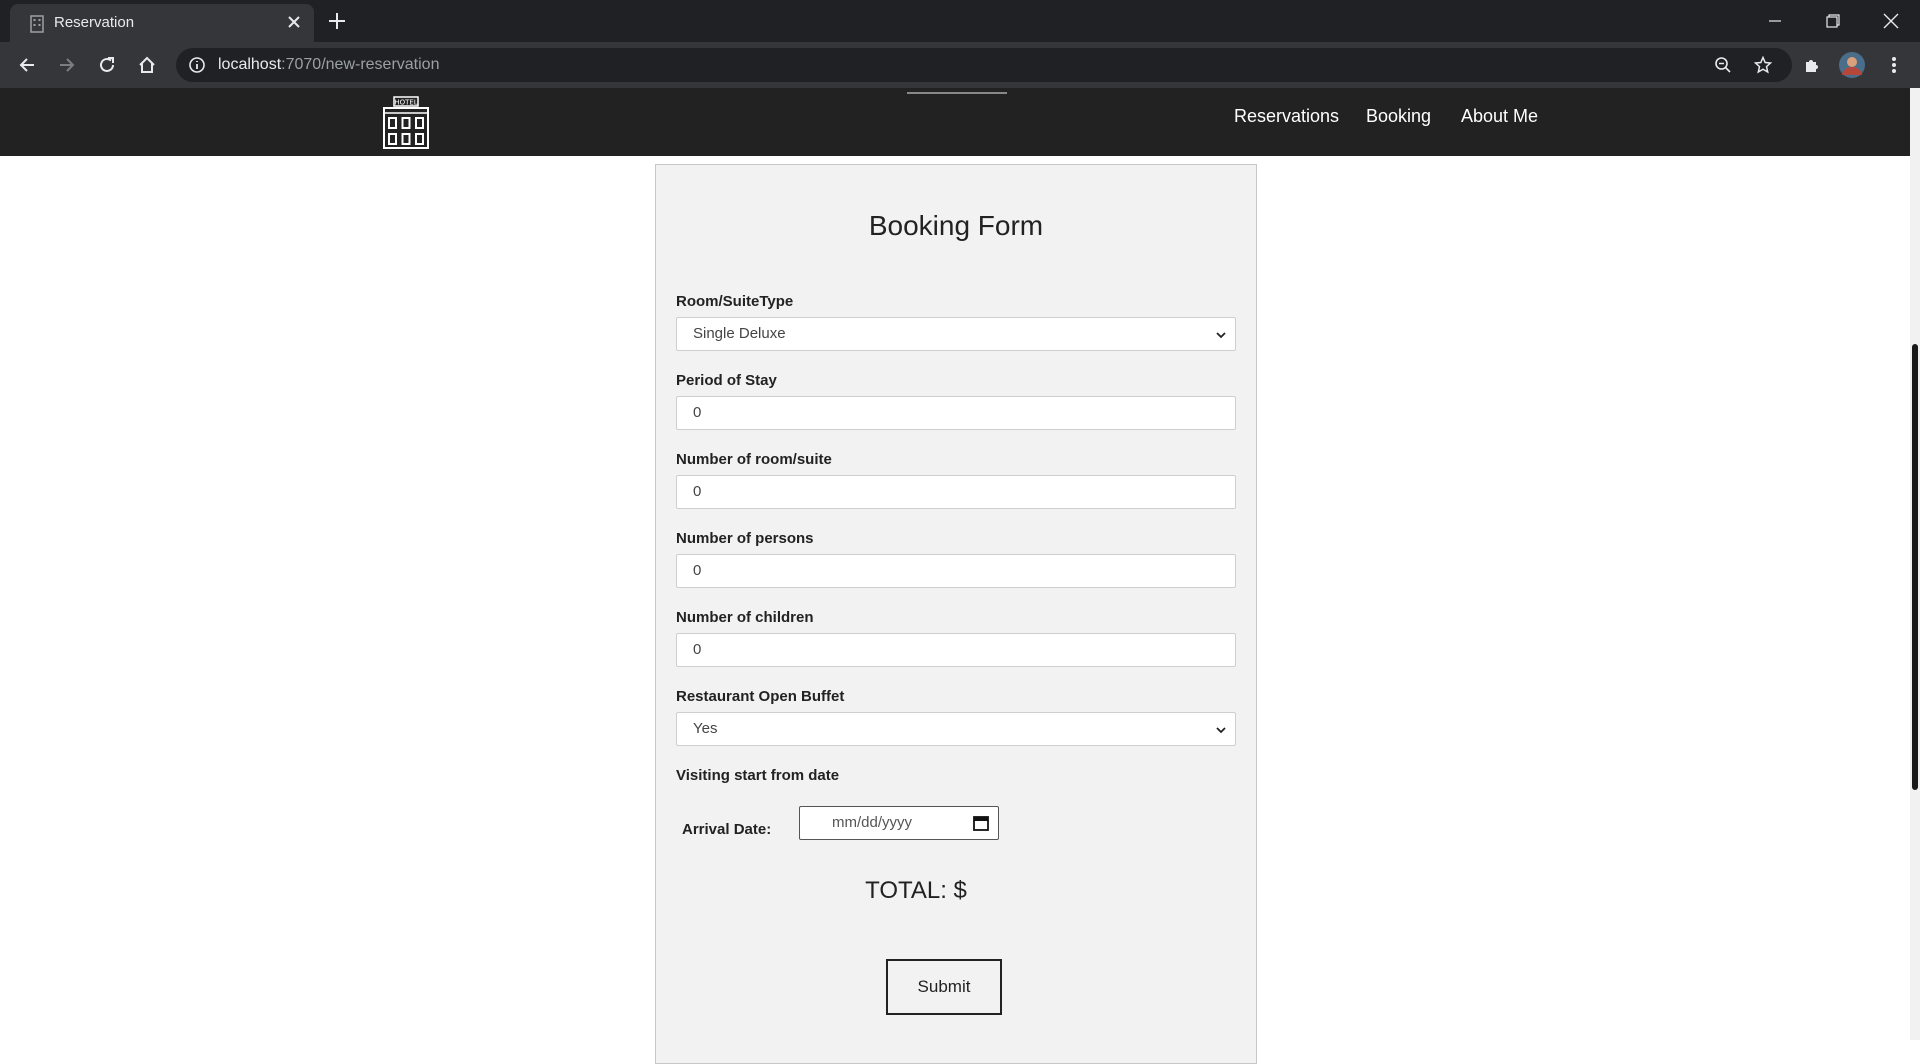 The image size is (1920, 1064). What do you see at coordinates (1915, 567) in the screenshot?
I see `scrollbar-thumb` at bounding box center [1915, 567].